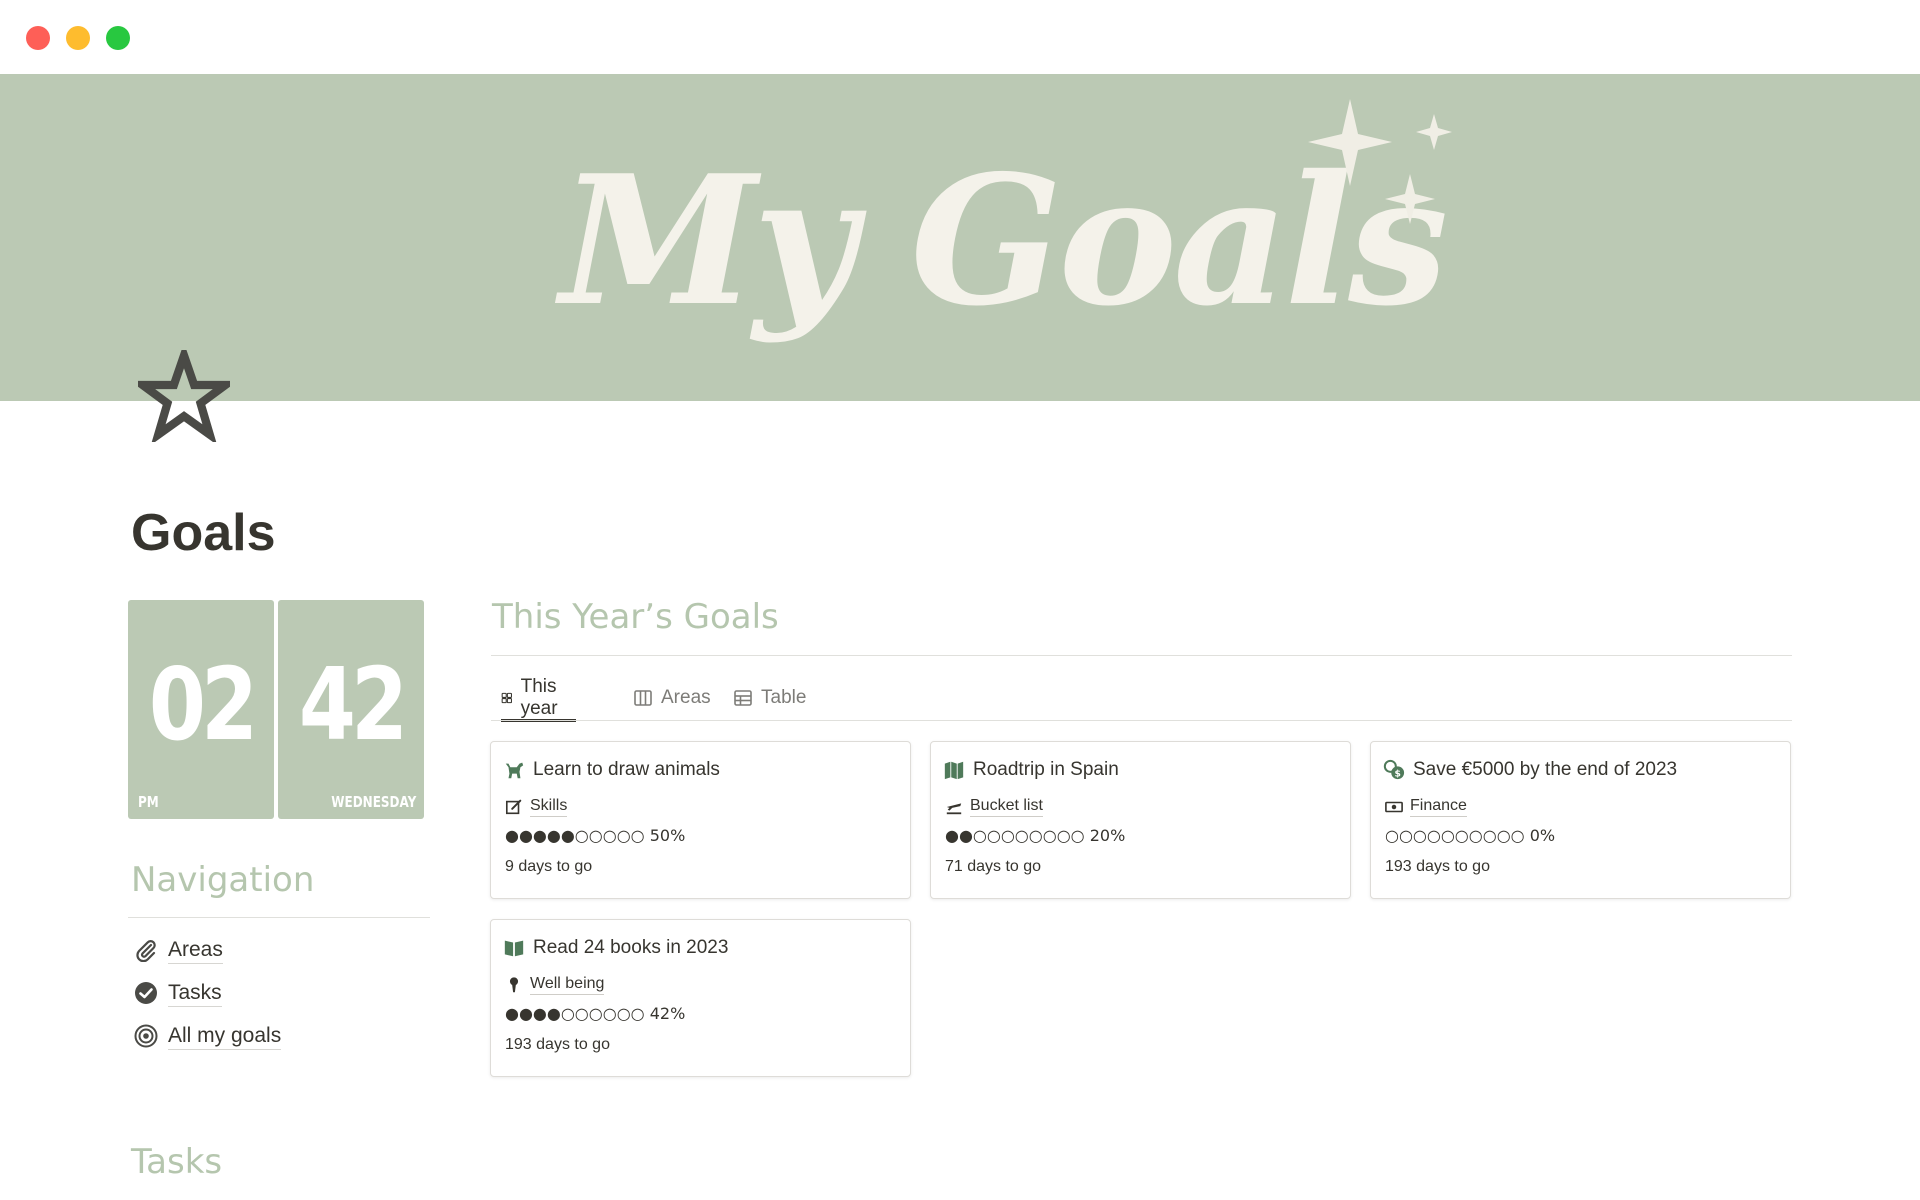 The image size is (1920, 1200). Describe the element at coordinates (146, 993) in the screenshot. I see `checkmark-circle-icon` at that location.